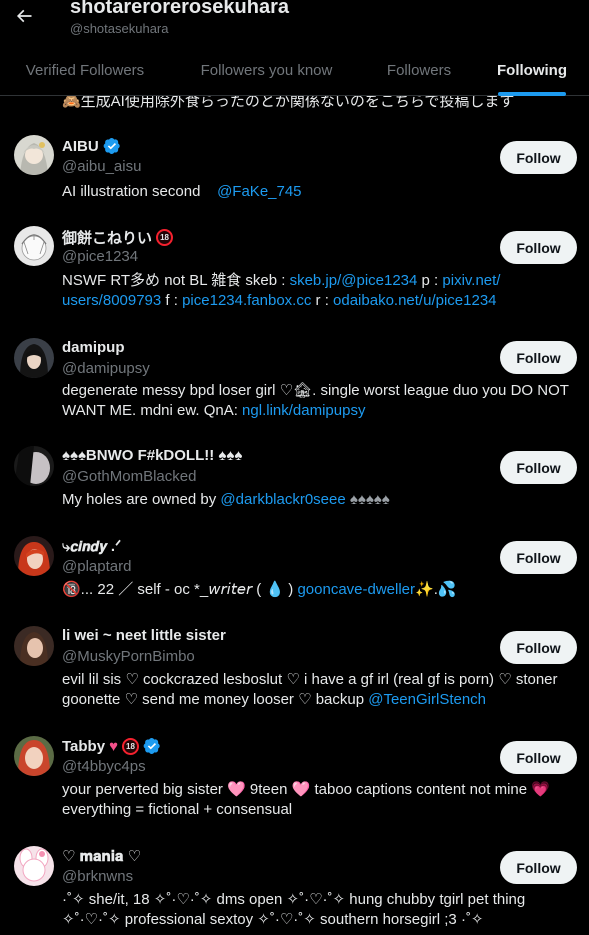  What do you see at coordinates (98, 876) in the screenshot?
I see `user-handle: @brknwns` at bounding box center [98, 876].